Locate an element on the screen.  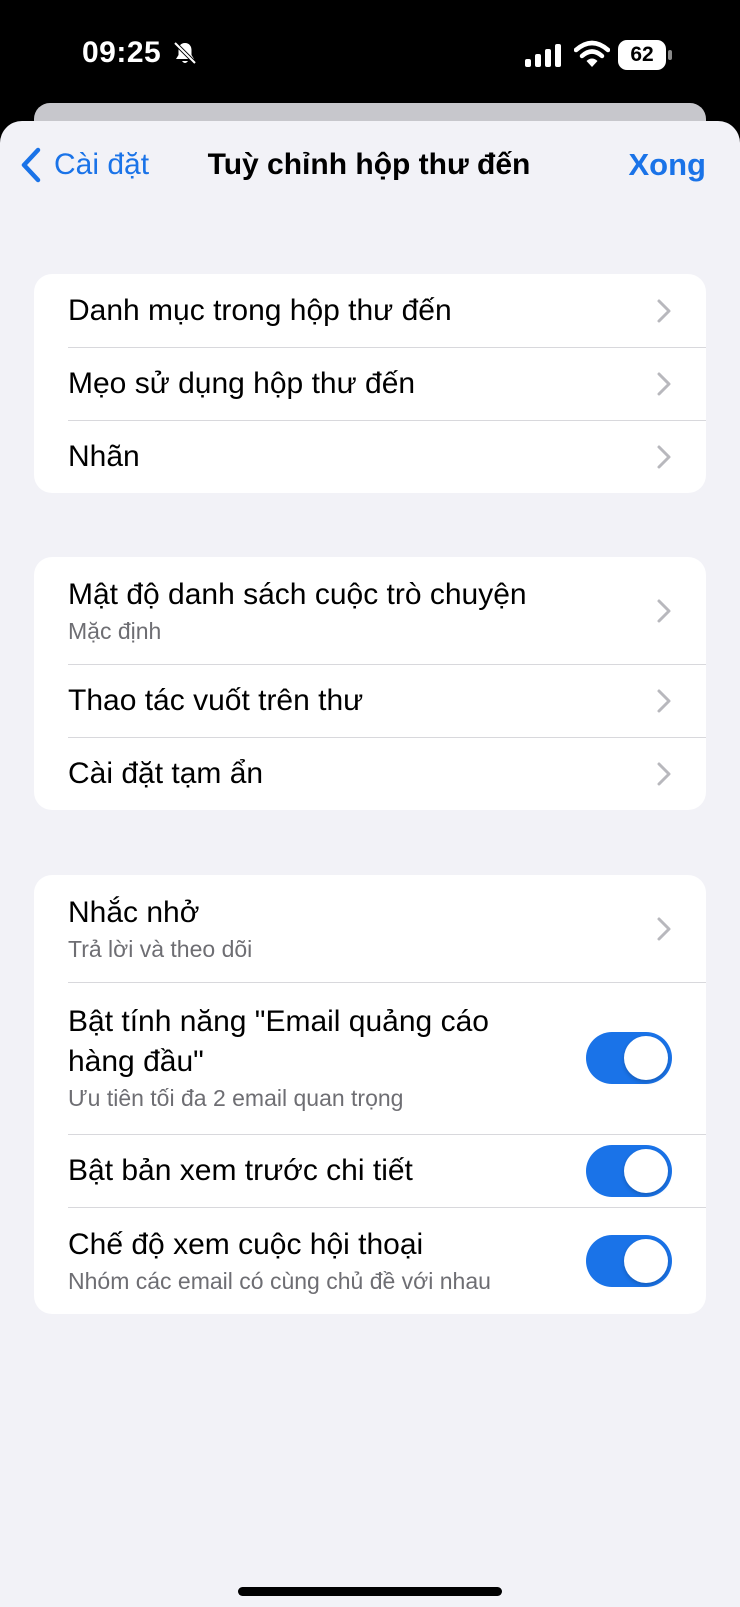
row-snooze-settings: Cài đặt tạm ẩn is located at coordinates (370, 773).